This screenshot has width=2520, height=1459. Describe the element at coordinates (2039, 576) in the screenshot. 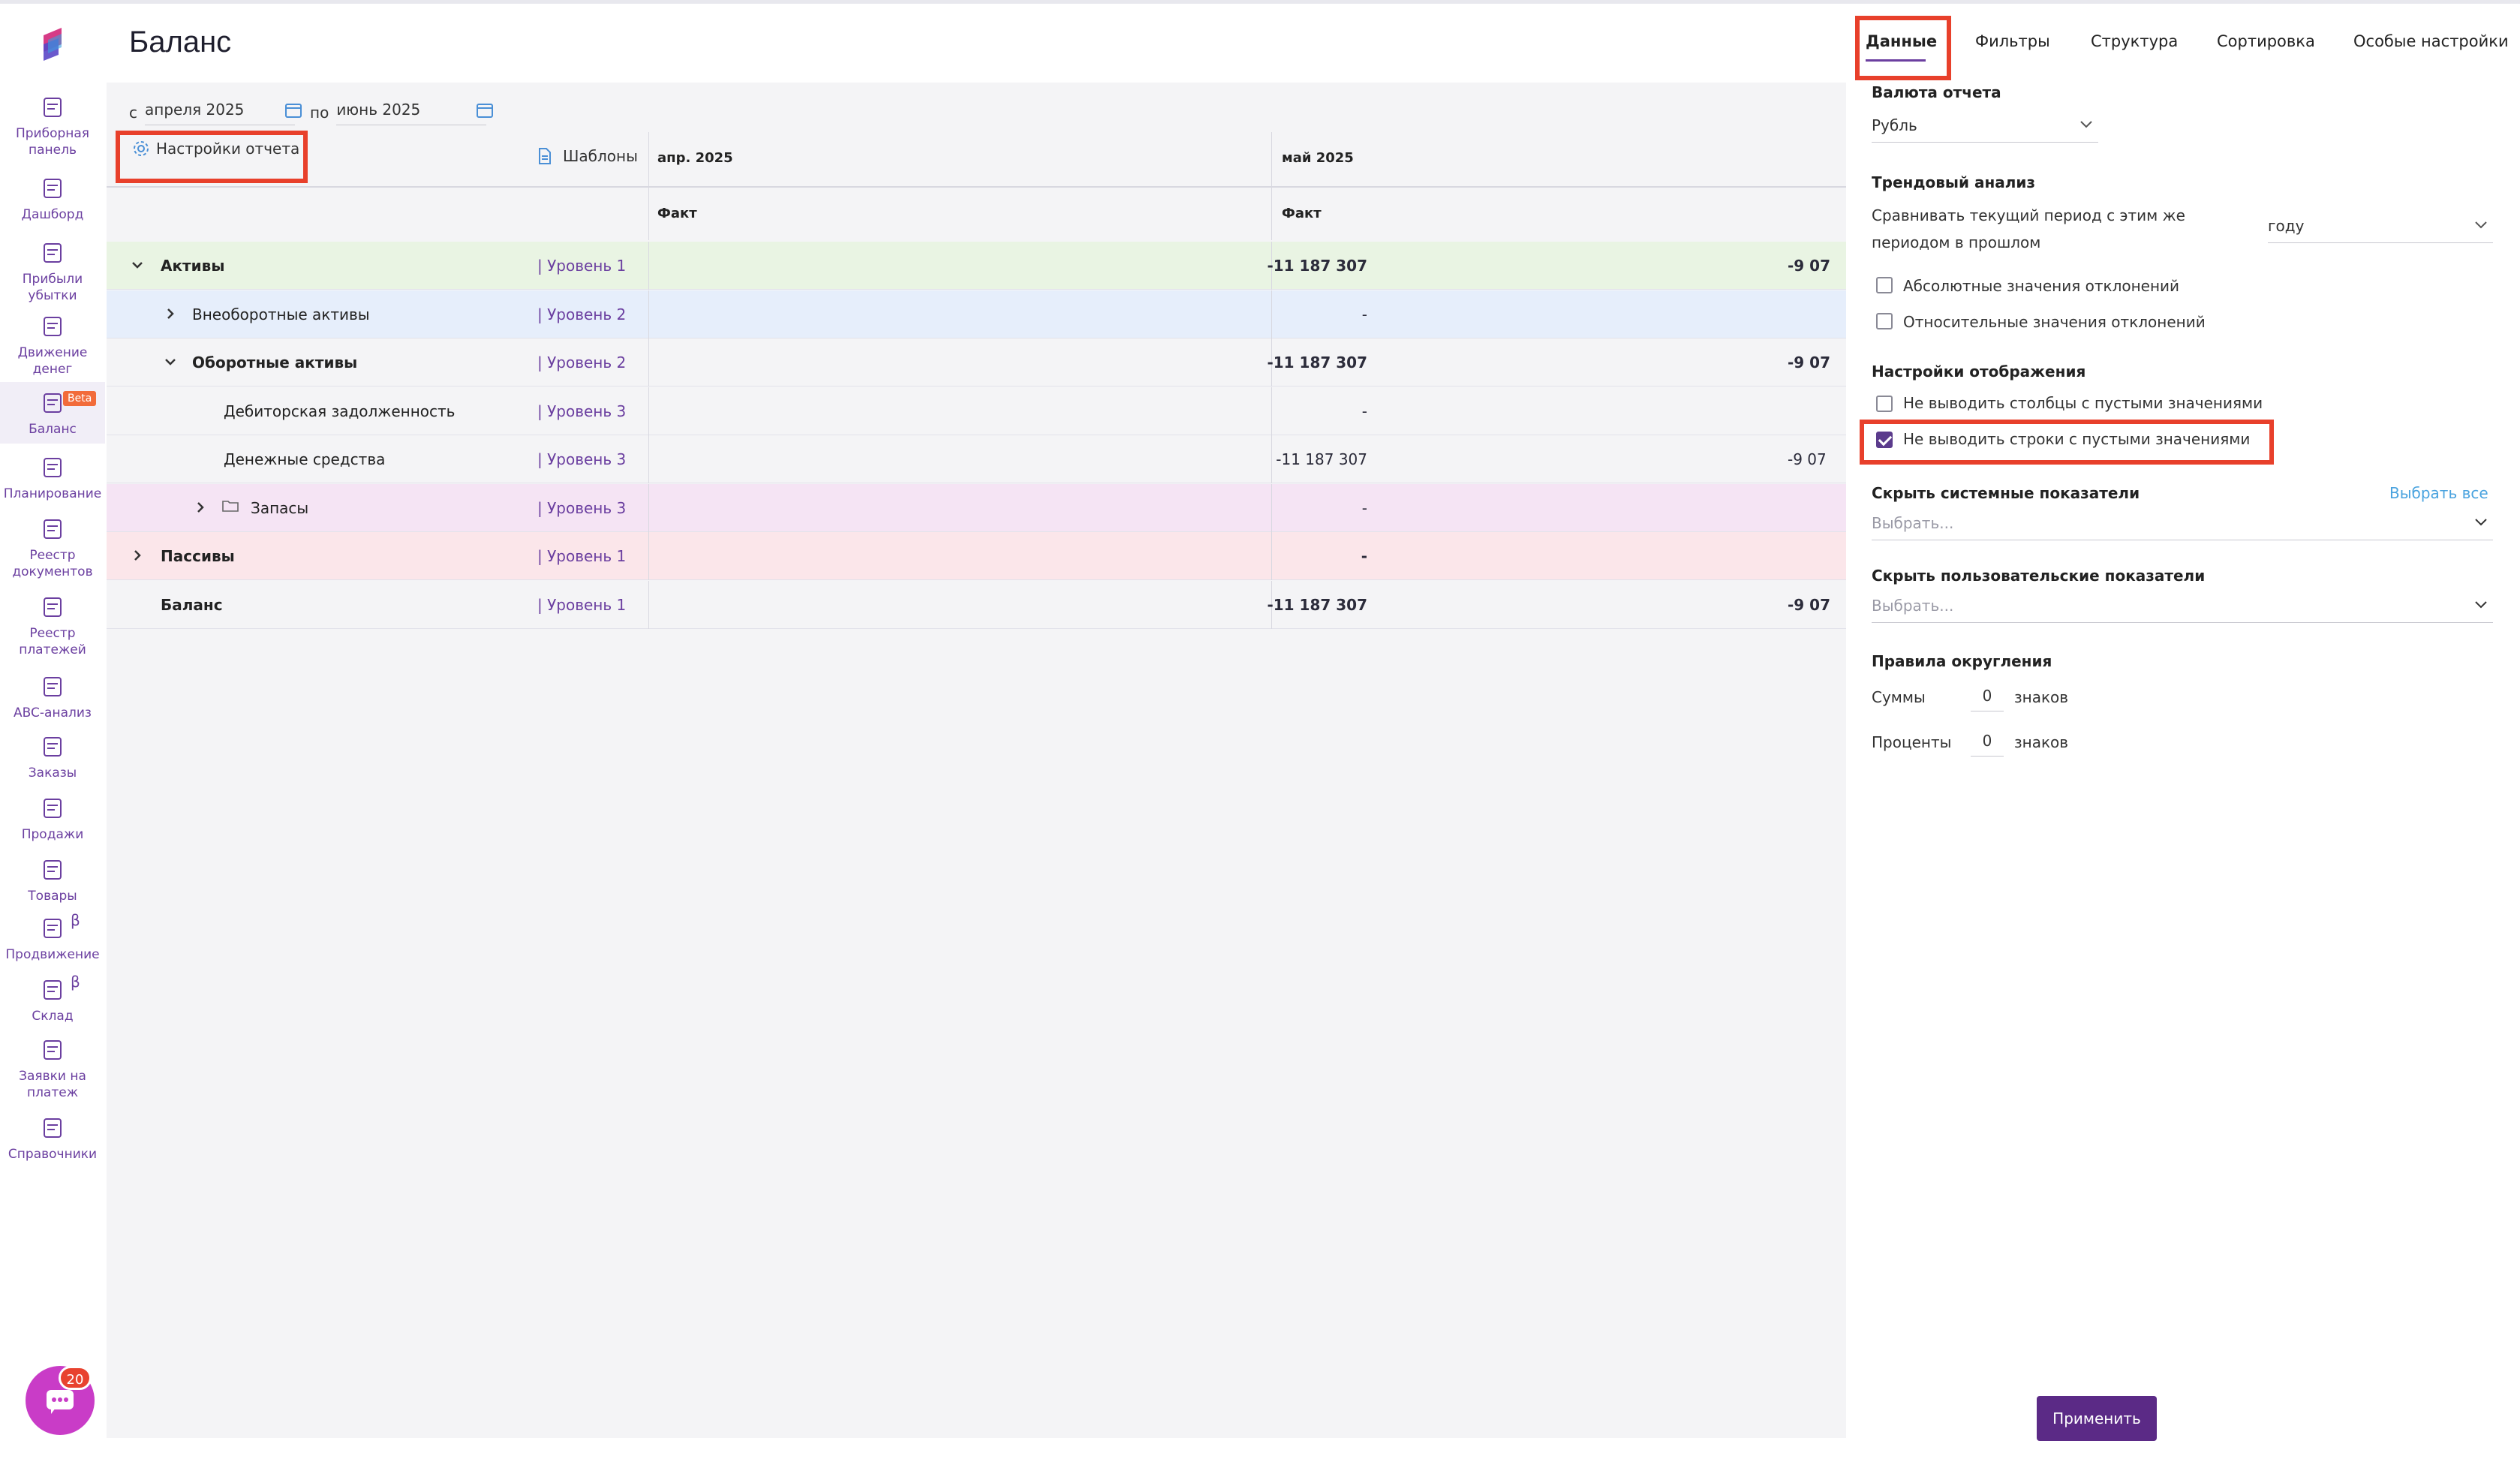

I see `hide-user-title: Скрыть пользовательские показатели` at that location.